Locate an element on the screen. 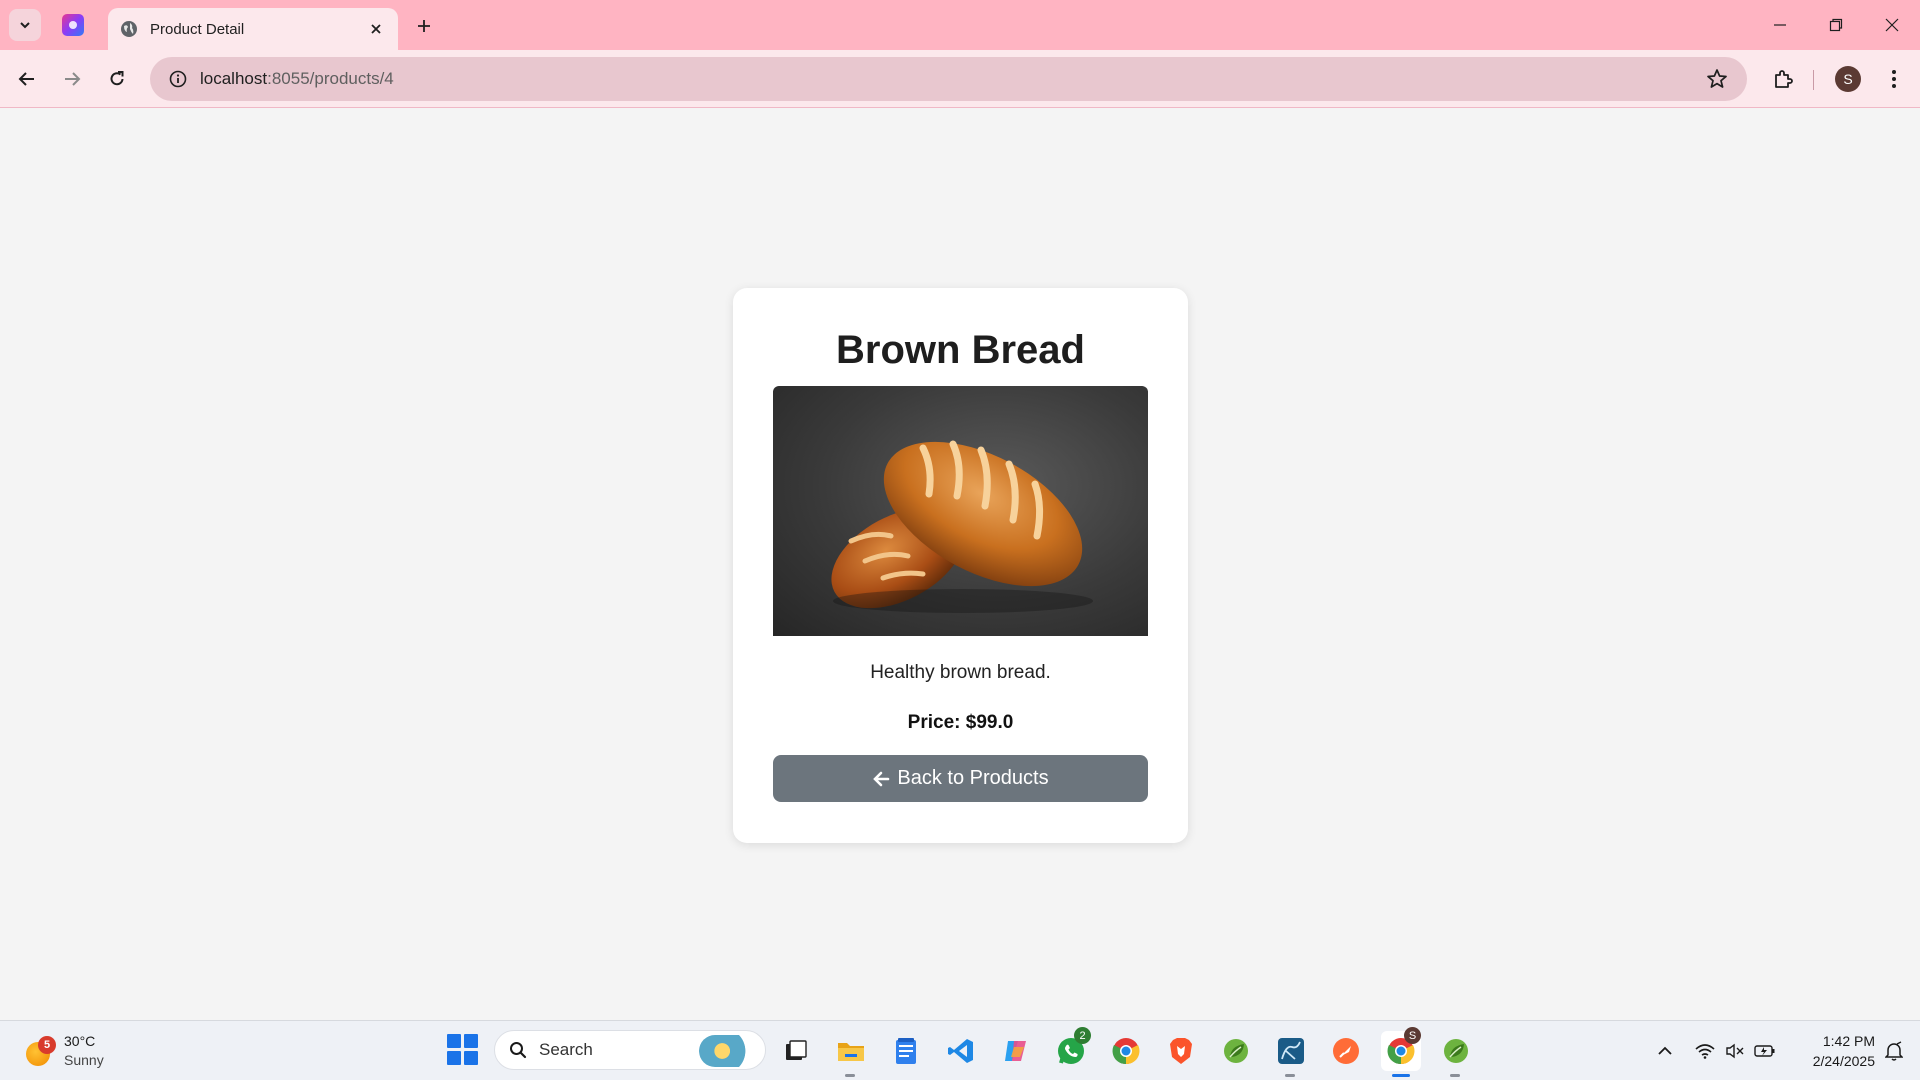 This screenshot has width=1920, height=1080. search-label: Search is located at coordinates (566, 1049).